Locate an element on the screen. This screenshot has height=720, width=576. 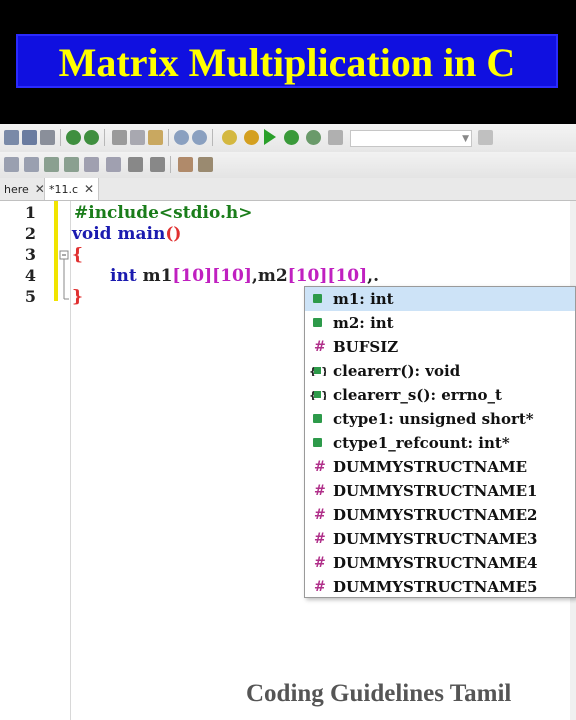
autocomplete-item: { } clearerr(): void is located at coordinates (440, 371).